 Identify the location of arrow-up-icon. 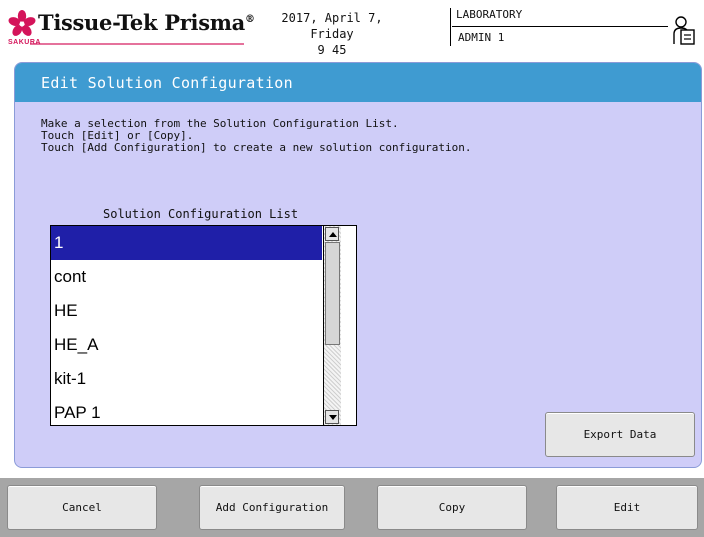
(333, 234).